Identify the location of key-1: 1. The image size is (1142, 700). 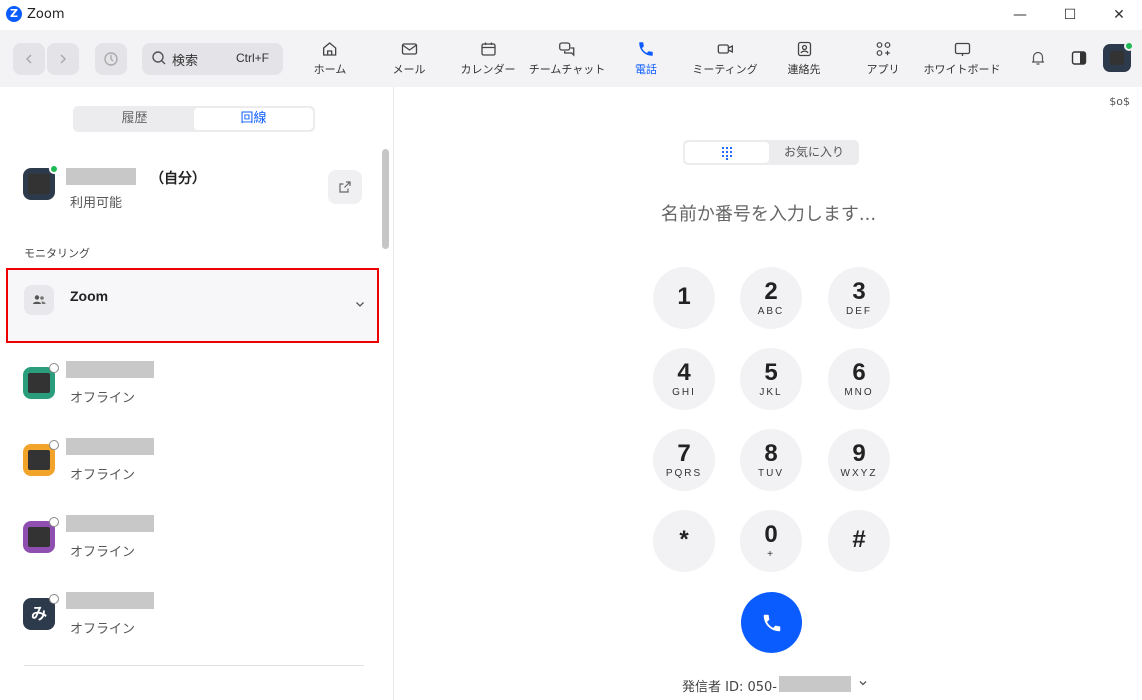
(684, 298).